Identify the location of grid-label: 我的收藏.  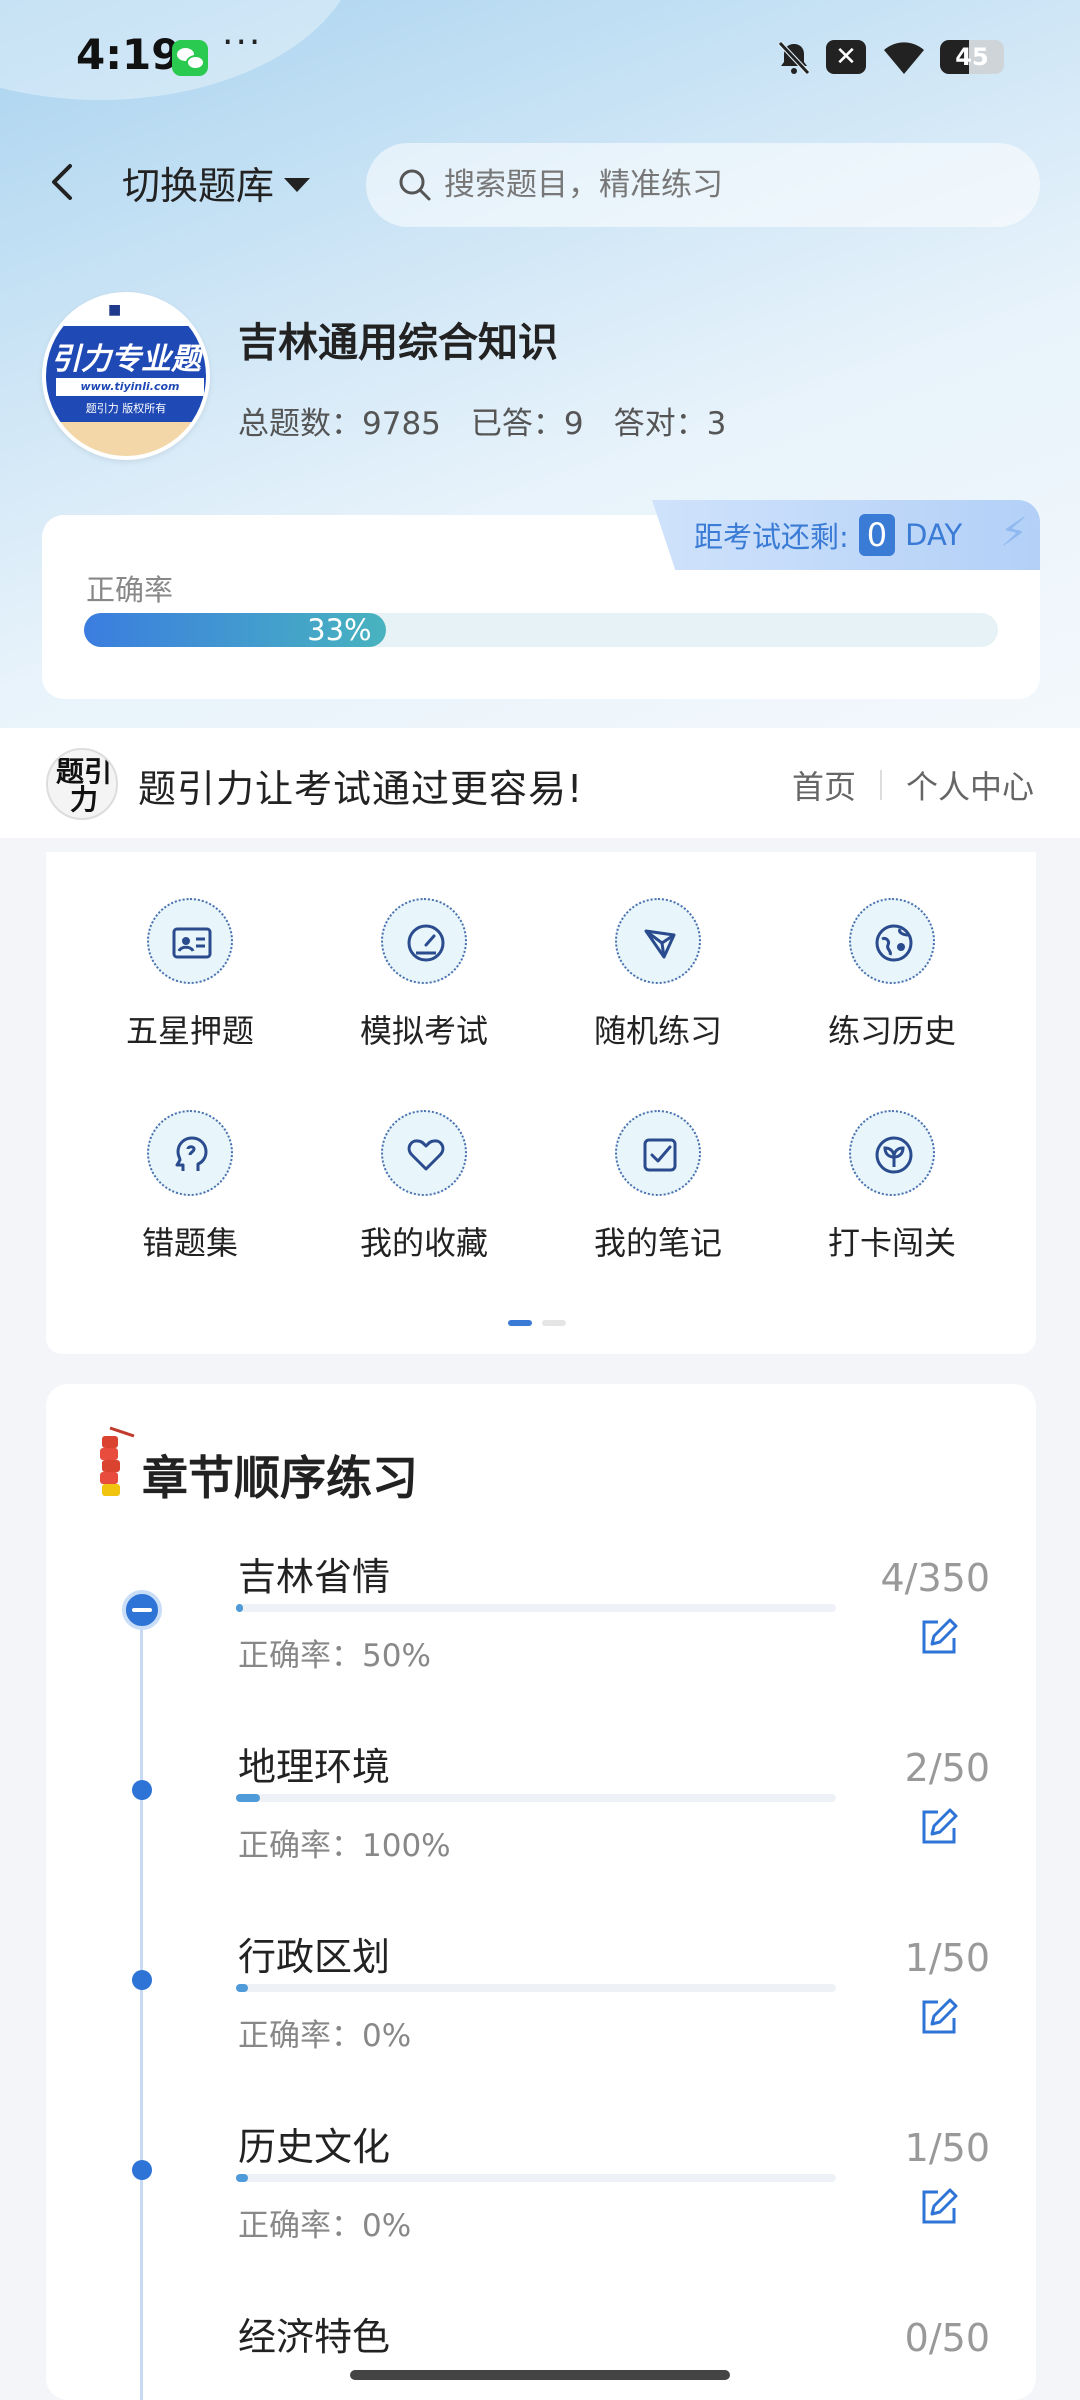
(423, 1243).